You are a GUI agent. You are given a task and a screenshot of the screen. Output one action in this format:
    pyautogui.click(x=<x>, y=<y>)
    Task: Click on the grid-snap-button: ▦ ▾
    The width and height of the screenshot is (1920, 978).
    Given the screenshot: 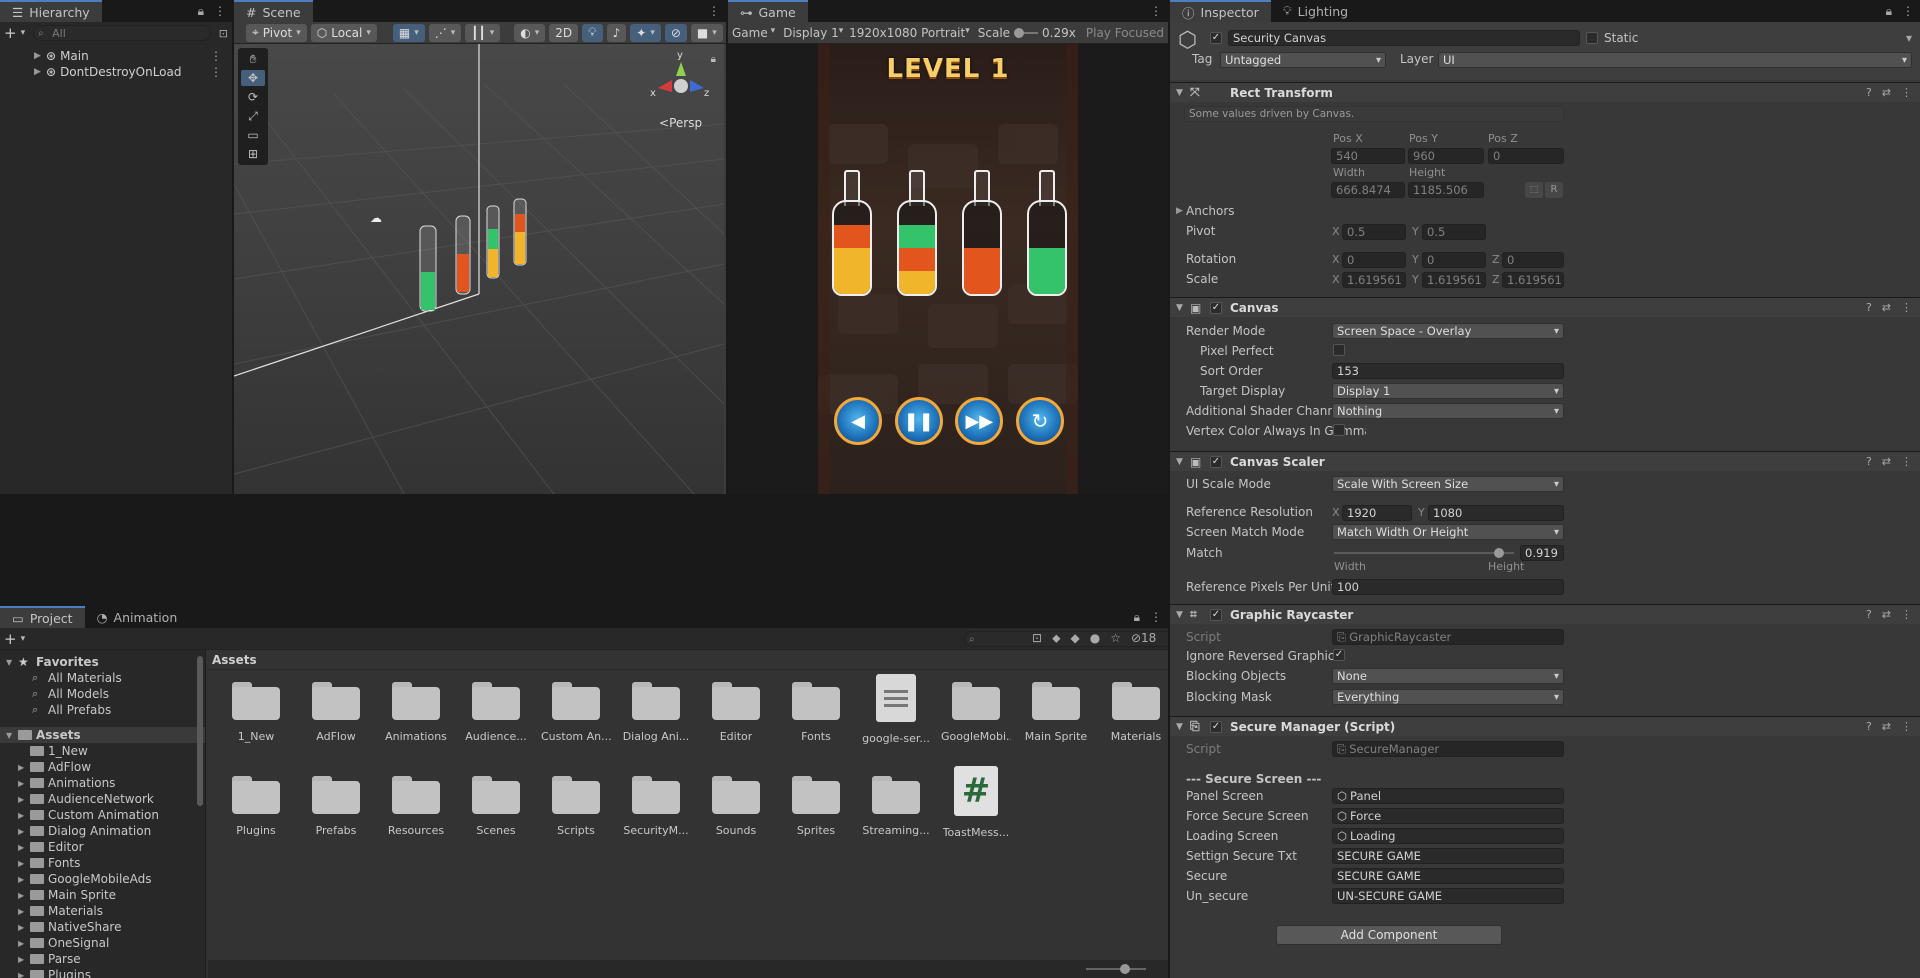 What is the action you would take?
    pyautogui.click(x=408, y=32)
    